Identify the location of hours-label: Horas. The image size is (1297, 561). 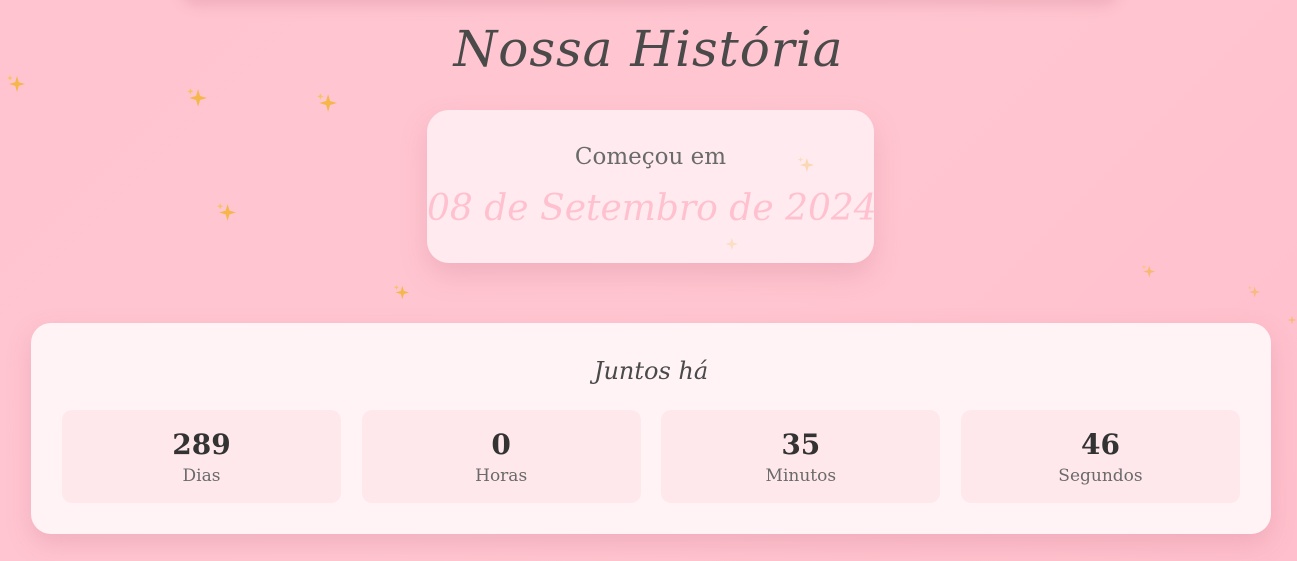
(501, 476).